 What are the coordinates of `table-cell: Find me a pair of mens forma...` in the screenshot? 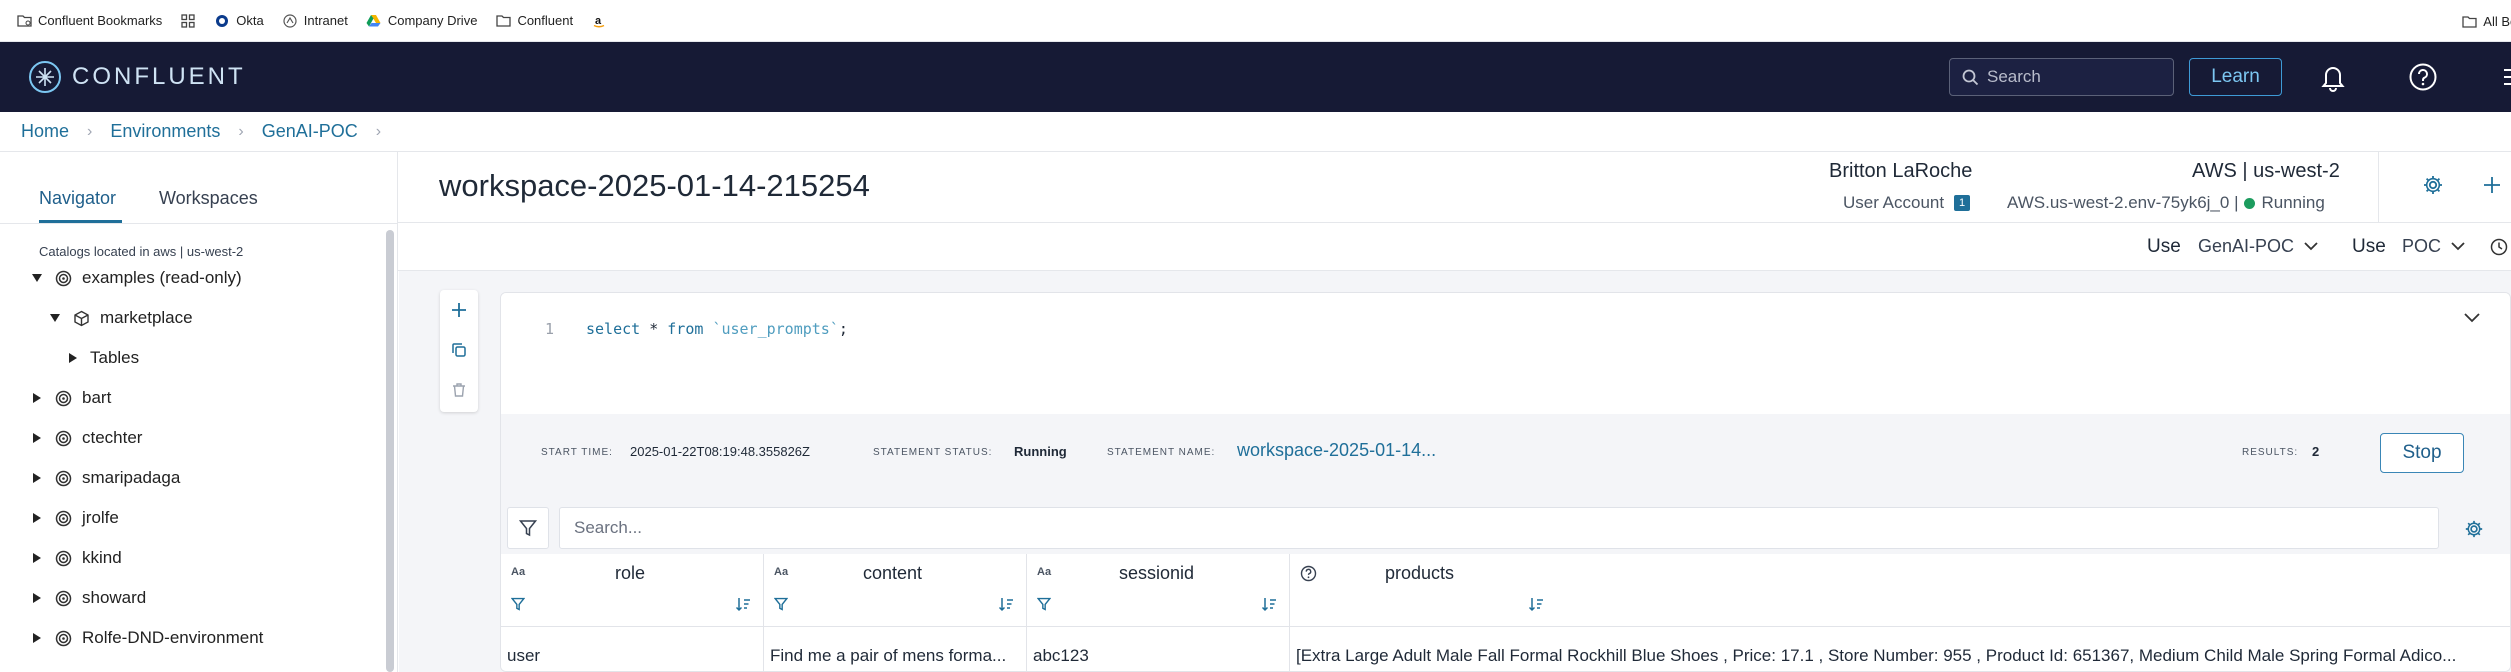 It's located at (895, 656).